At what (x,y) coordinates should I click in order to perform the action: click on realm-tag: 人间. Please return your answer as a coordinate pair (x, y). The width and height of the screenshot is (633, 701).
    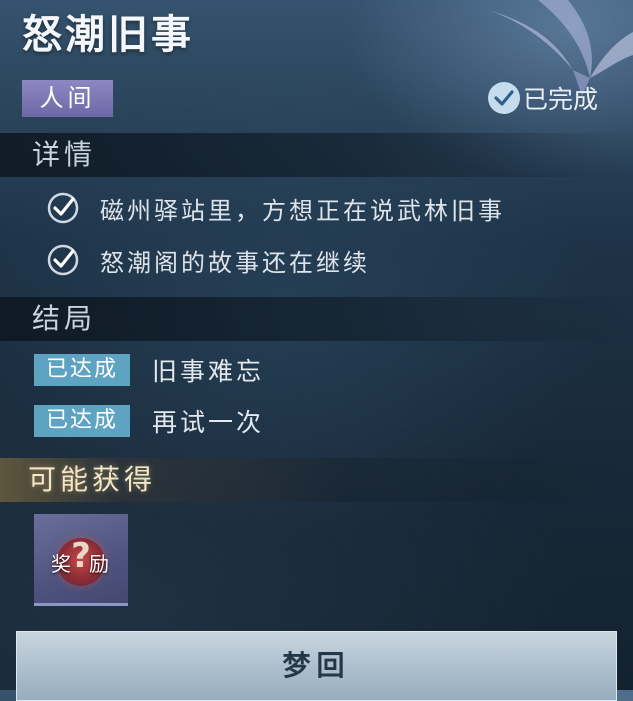
    Looking at the image, I should click on (67, 98).